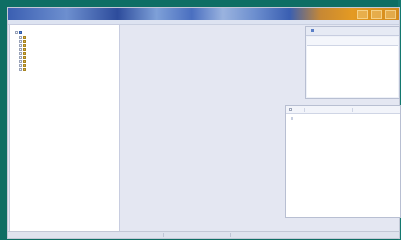 Image resolution: width=401 pixels, height=240 pixels. I want to click on minimize-icon, so click(362, 14).